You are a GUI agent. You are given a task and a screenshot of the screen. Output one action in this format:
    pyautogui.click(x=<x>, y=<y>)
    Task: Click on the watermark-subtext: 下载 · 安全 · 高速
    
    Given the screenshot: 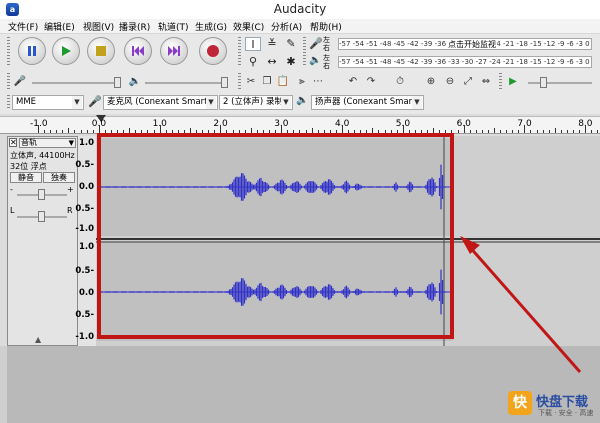 What is the action you would take?
    pyautogui.click(x=566, y=413)
    